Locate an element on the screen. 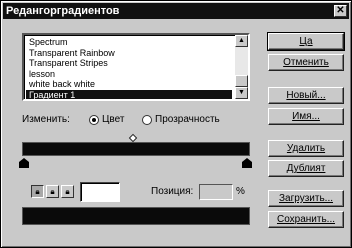 The image size is (352, 248). duplicate-button: Дублият is located at coordinates (306, 168).